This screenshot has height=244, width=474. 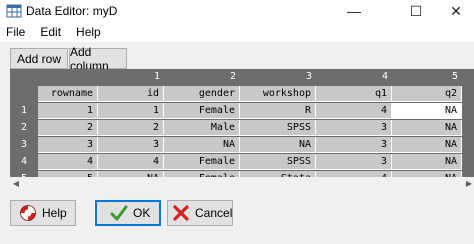 I want to click on column-header: gender, so click(x=202, y=94).